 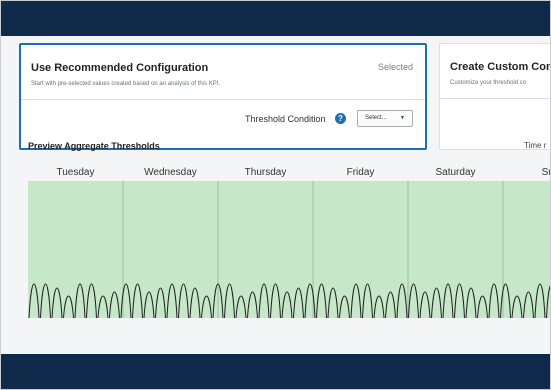 What do you see at coordinates (340, 118) in the screenshot?
I see `help-icon: ?` at bounding box center [340, 118].